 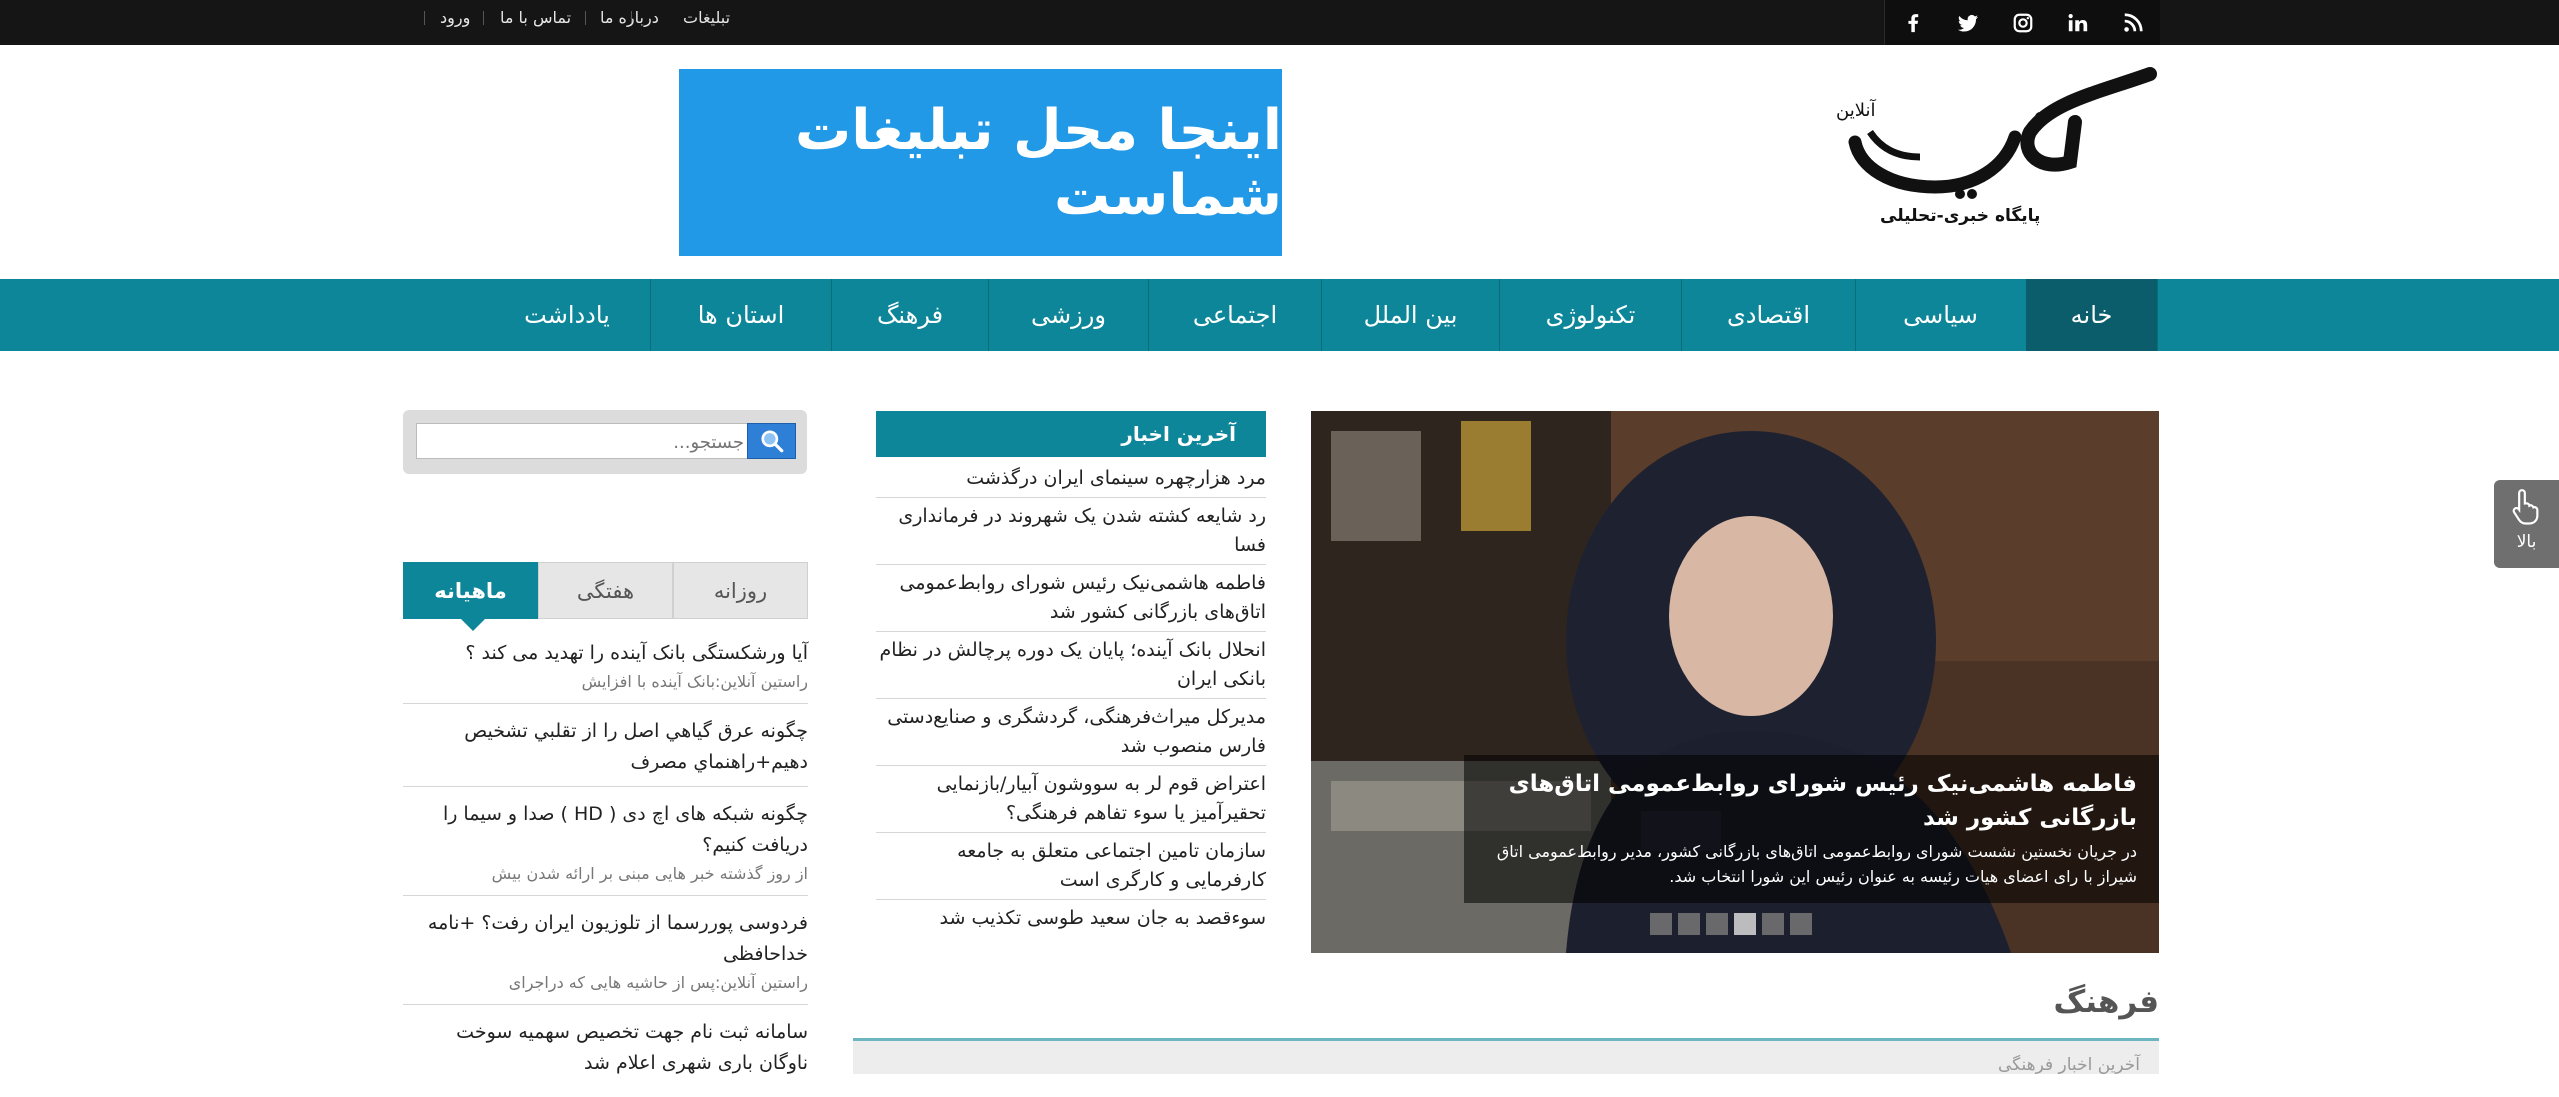 What do you see at coordinates (1590, 315) in the screenshot?
I see `nav-item-technology: تکنولوژی` at bounding box center [1590, 315].